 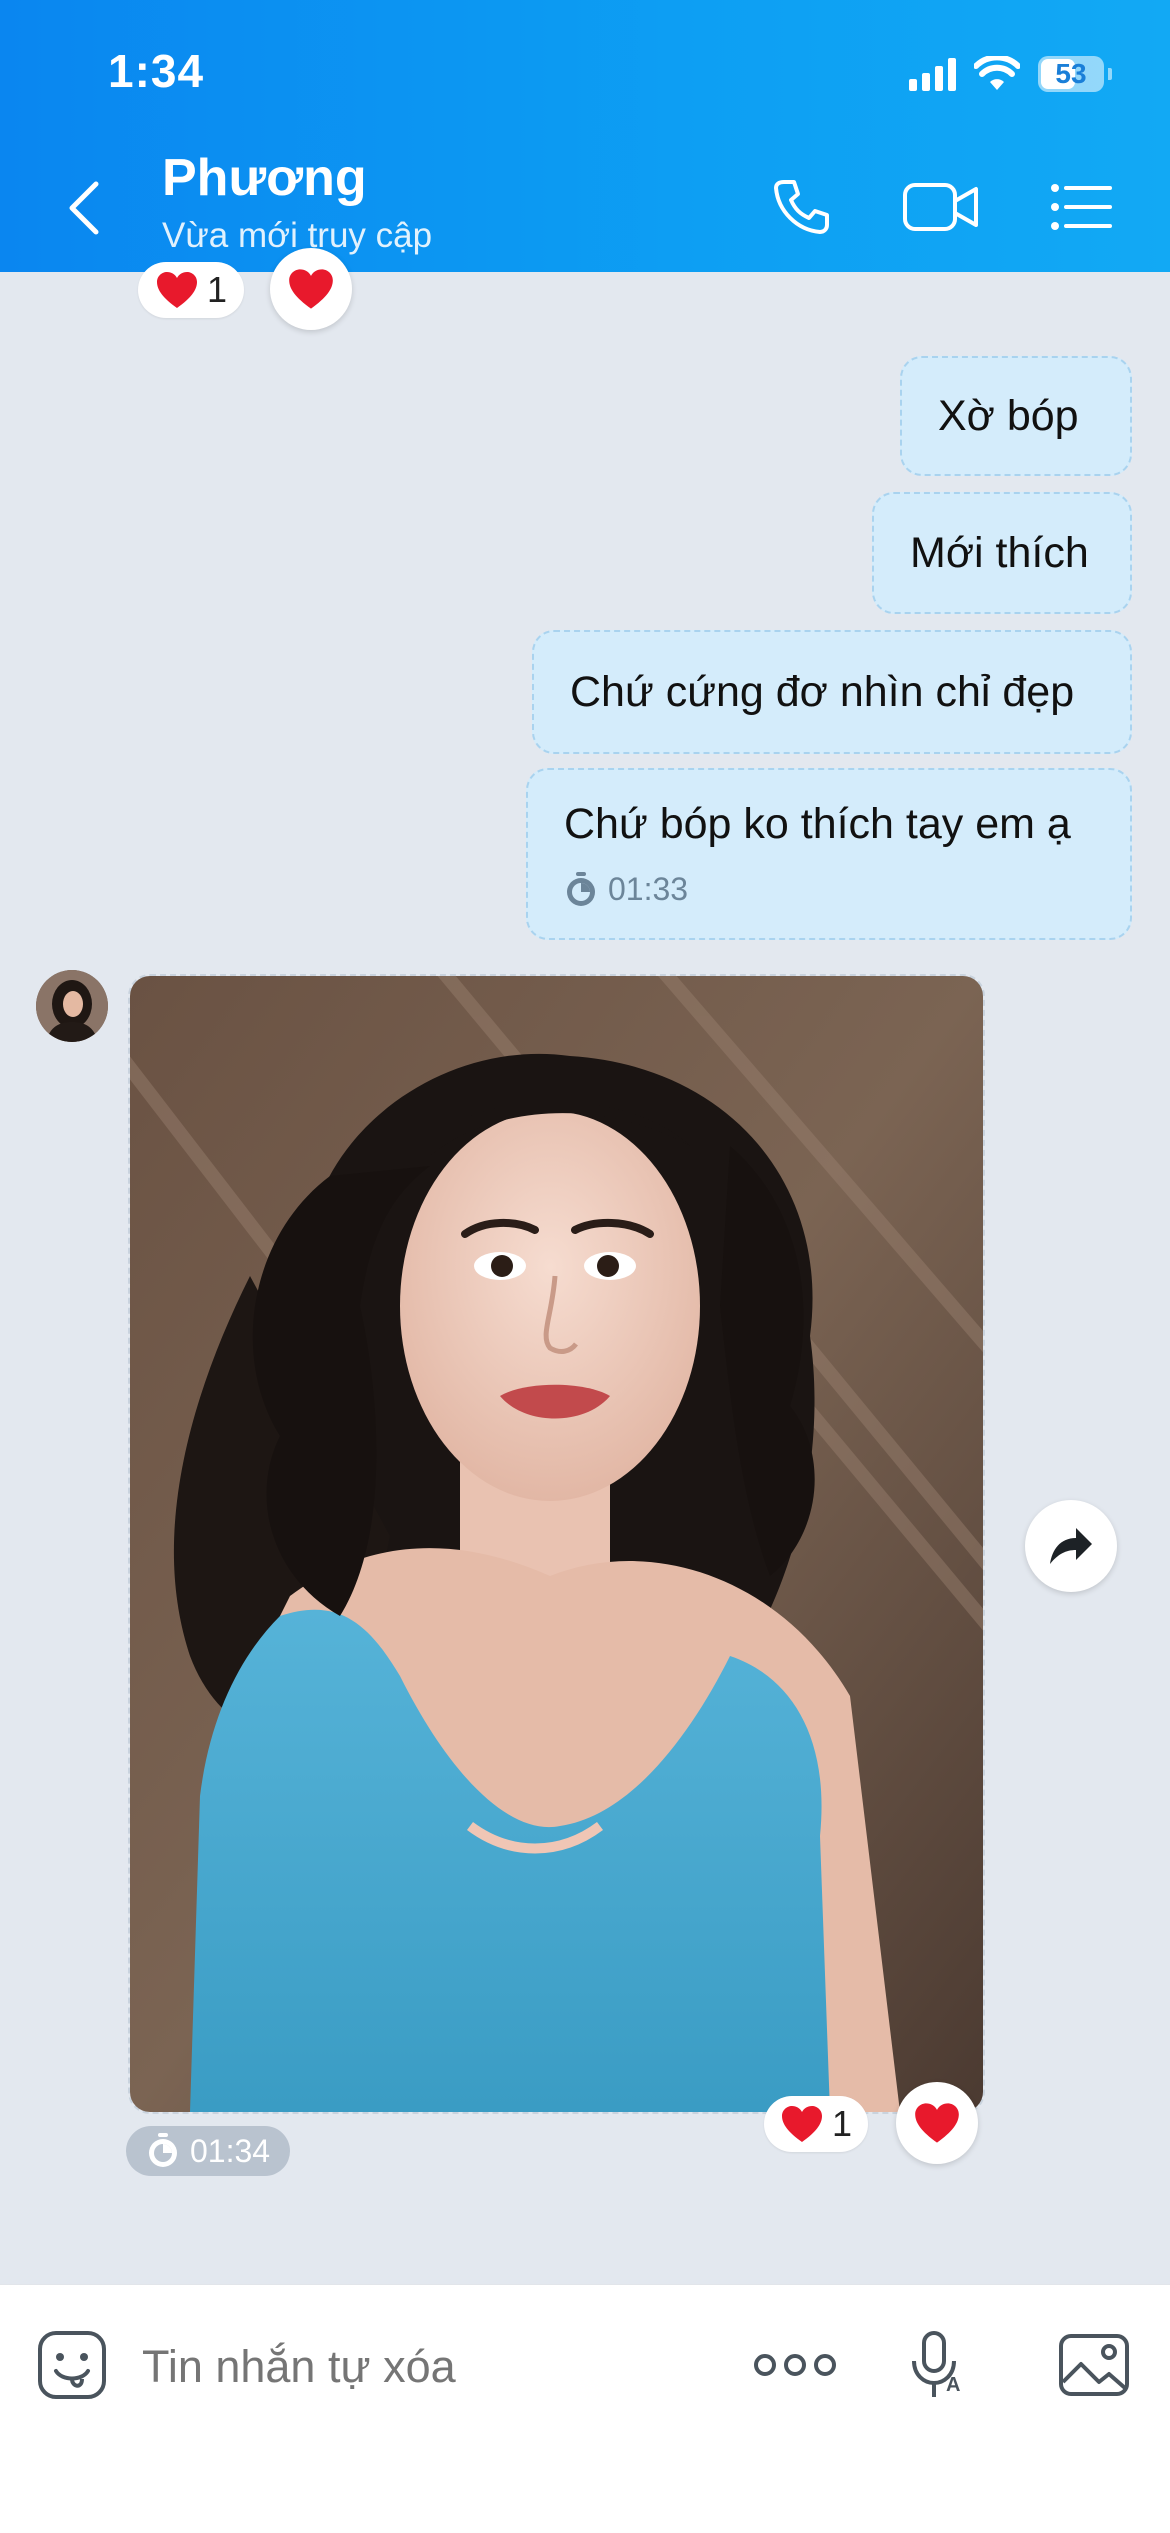 What do you see at coordinates (829, 889) in the screenshot?
I see `message-timer: 01:33` at bounding box center [829, 889].